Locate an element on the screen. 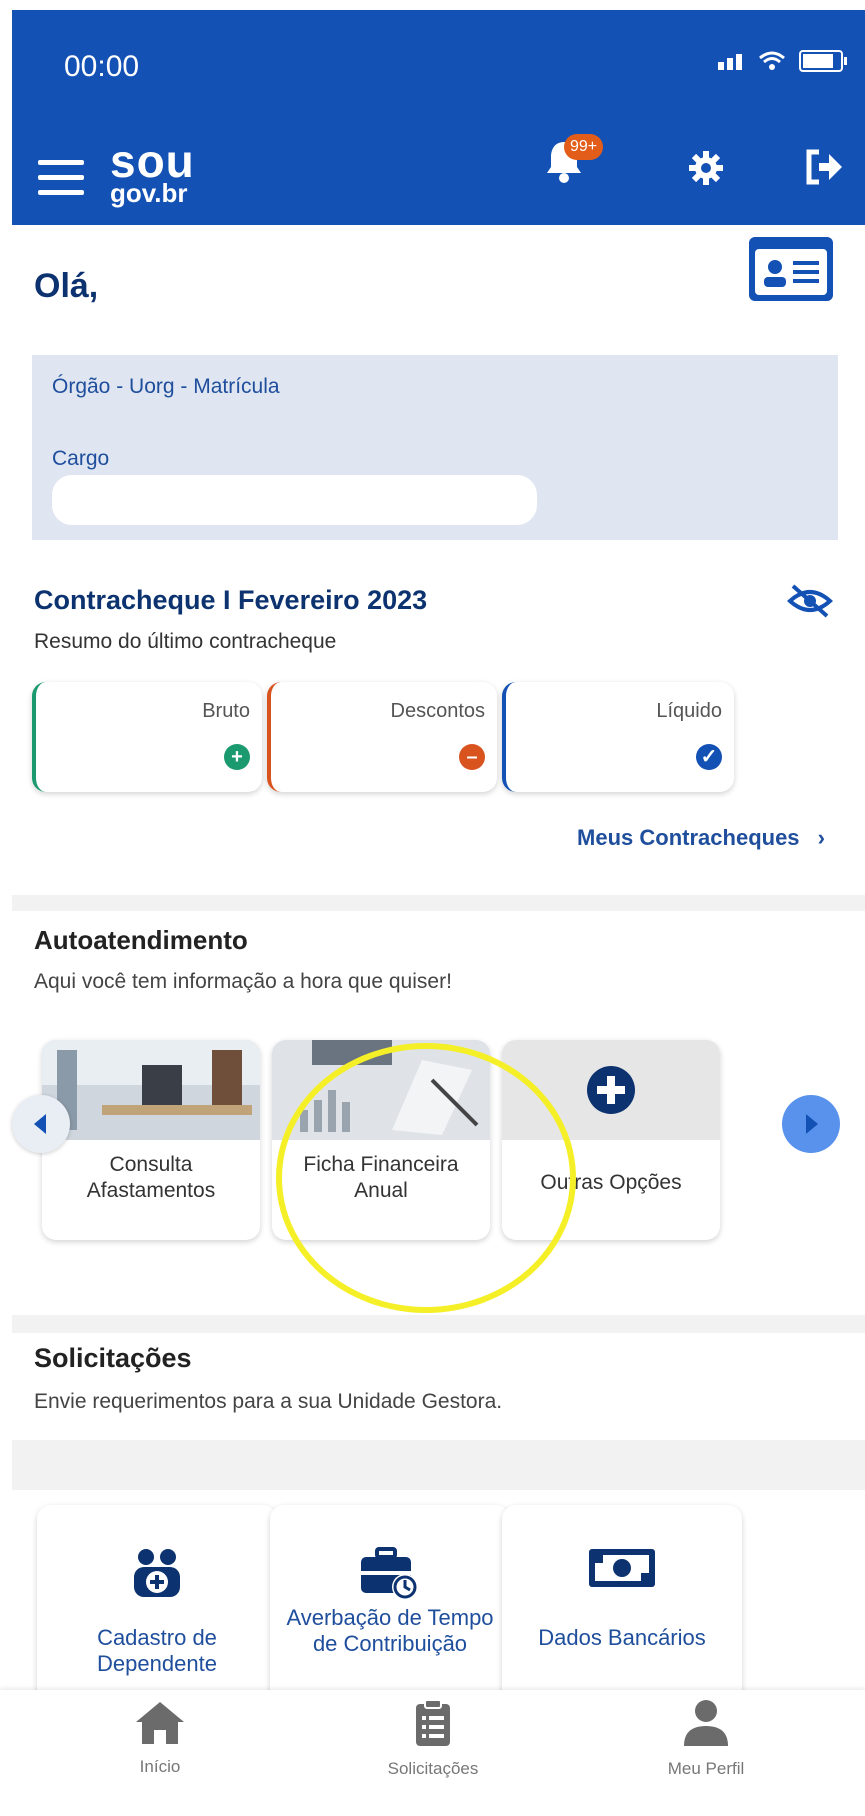  my-payslips-link: Meus Contracheques › is located at coordinates (701, 838).